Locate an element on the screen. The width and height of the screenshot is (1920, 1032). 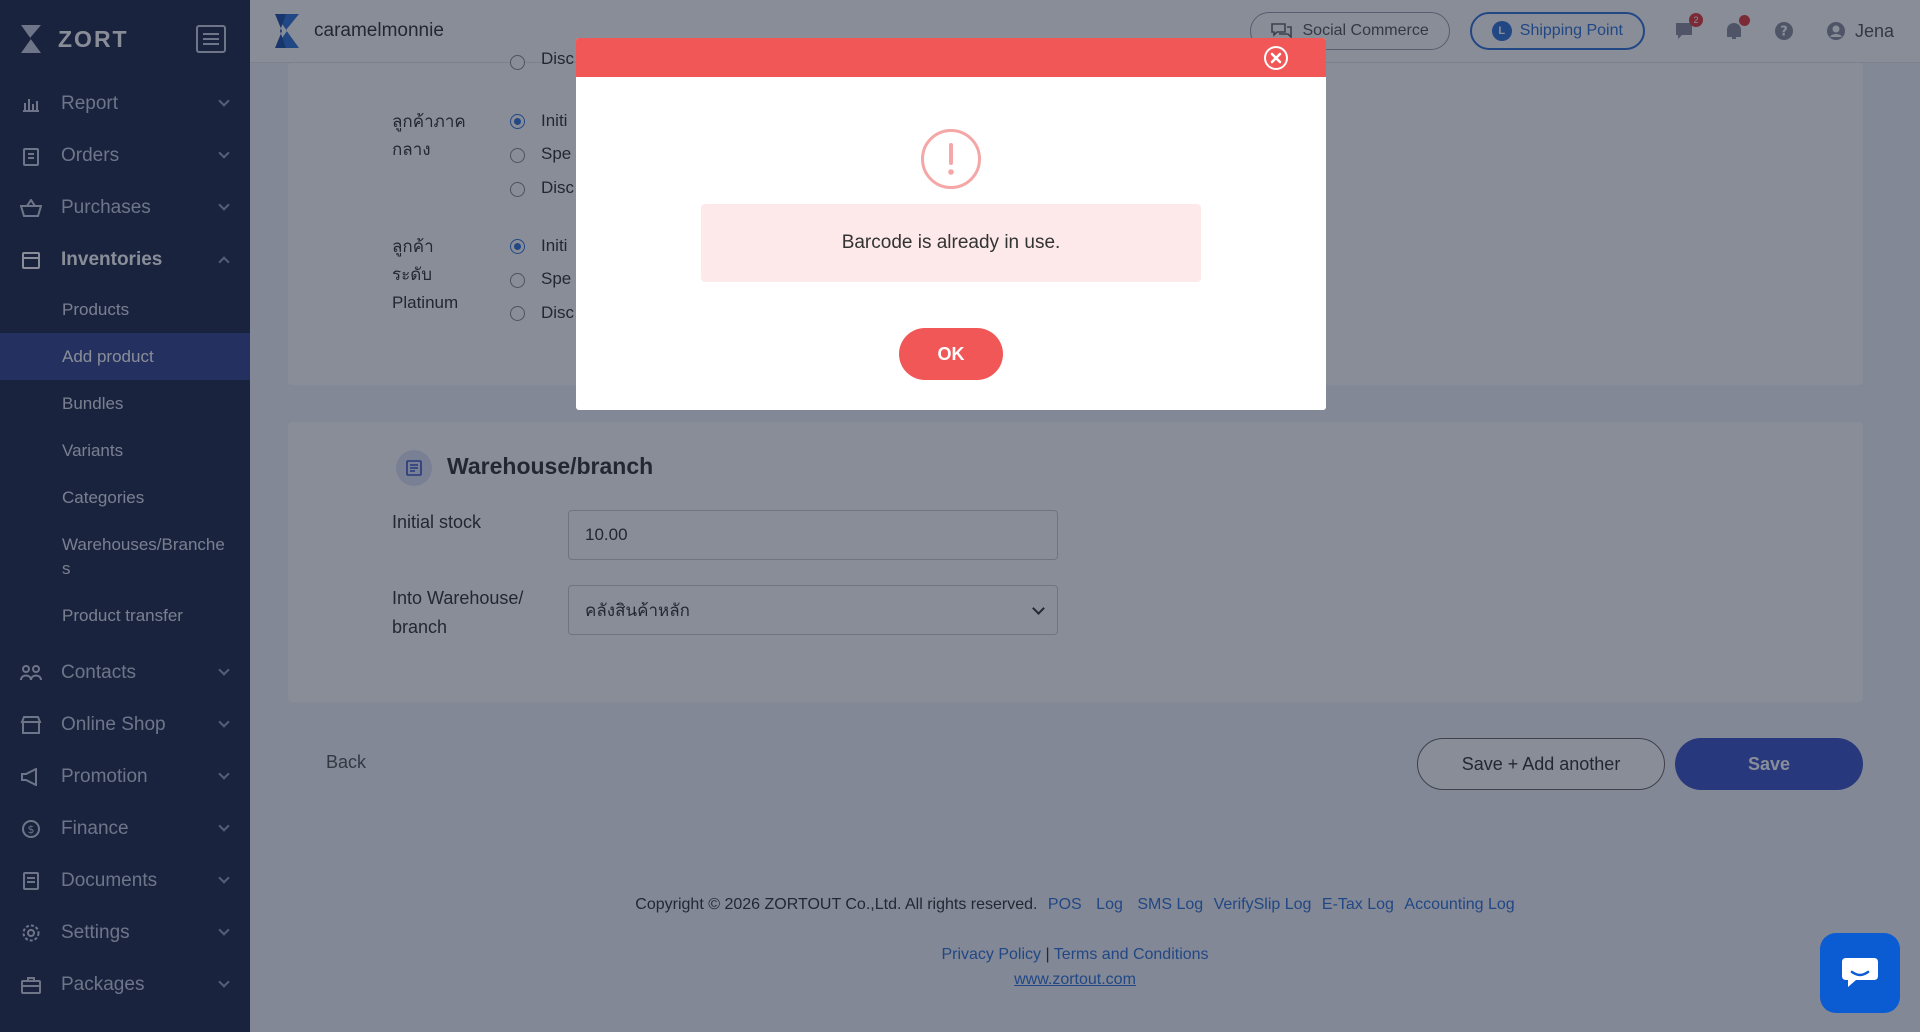
live-chat-button is located at coordinates (1860, 973).